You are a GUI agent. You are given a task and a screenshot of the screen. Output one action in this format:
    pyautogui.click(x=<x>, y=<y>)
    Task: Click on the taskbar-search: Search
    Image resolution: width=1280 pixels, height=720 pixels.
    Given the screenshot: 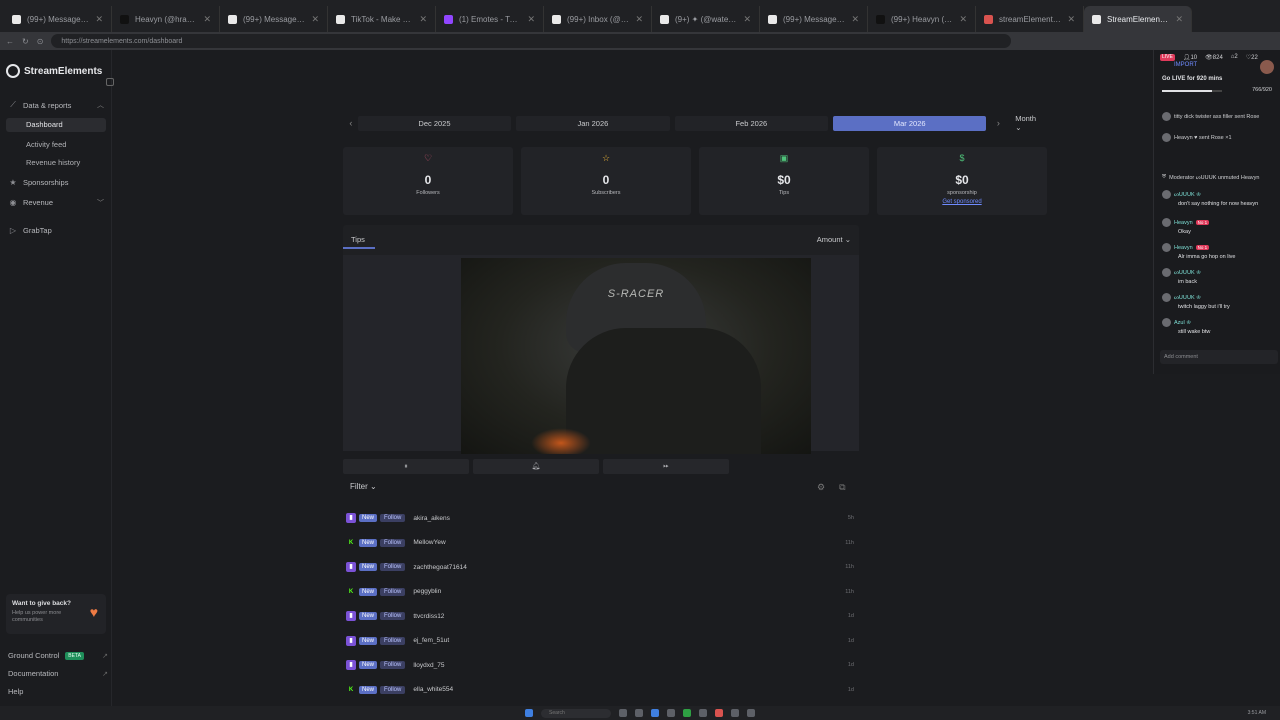 What is the action you would take?
    pyautogui.click(x=576, y=713)
    